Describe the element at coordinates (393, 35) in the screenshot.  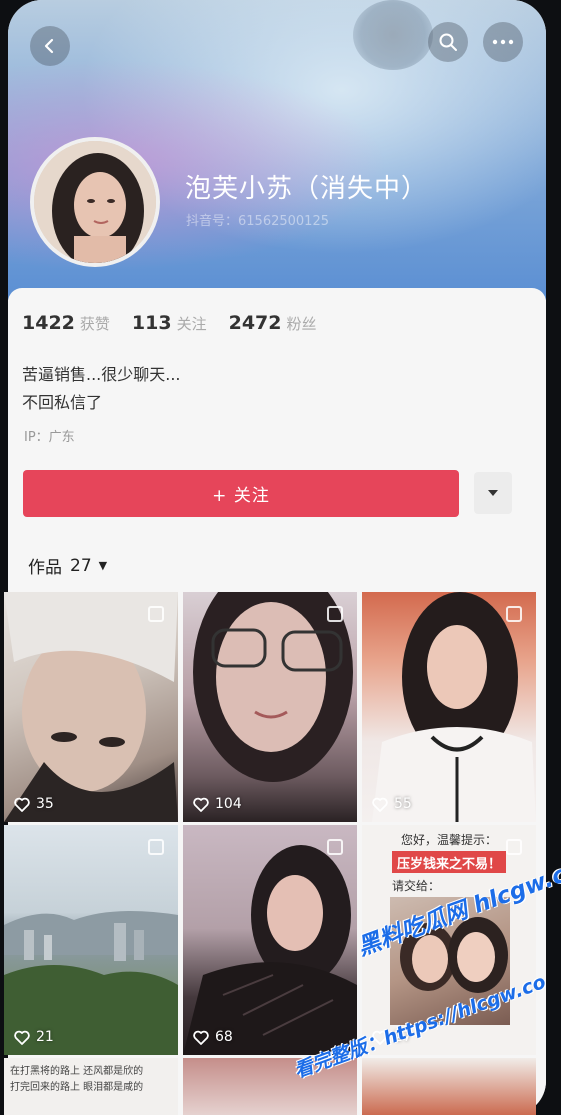
I see `blur-decoration` at that location.